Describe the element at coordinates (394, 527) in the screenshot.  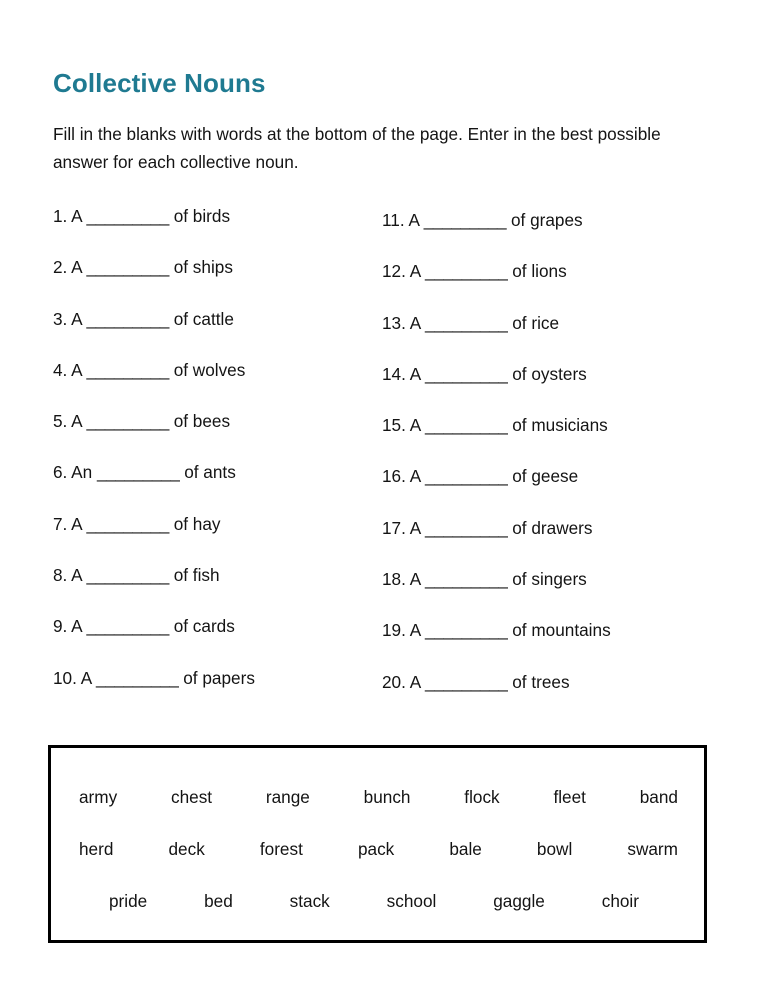
I see `question-number: 17.` at that location.